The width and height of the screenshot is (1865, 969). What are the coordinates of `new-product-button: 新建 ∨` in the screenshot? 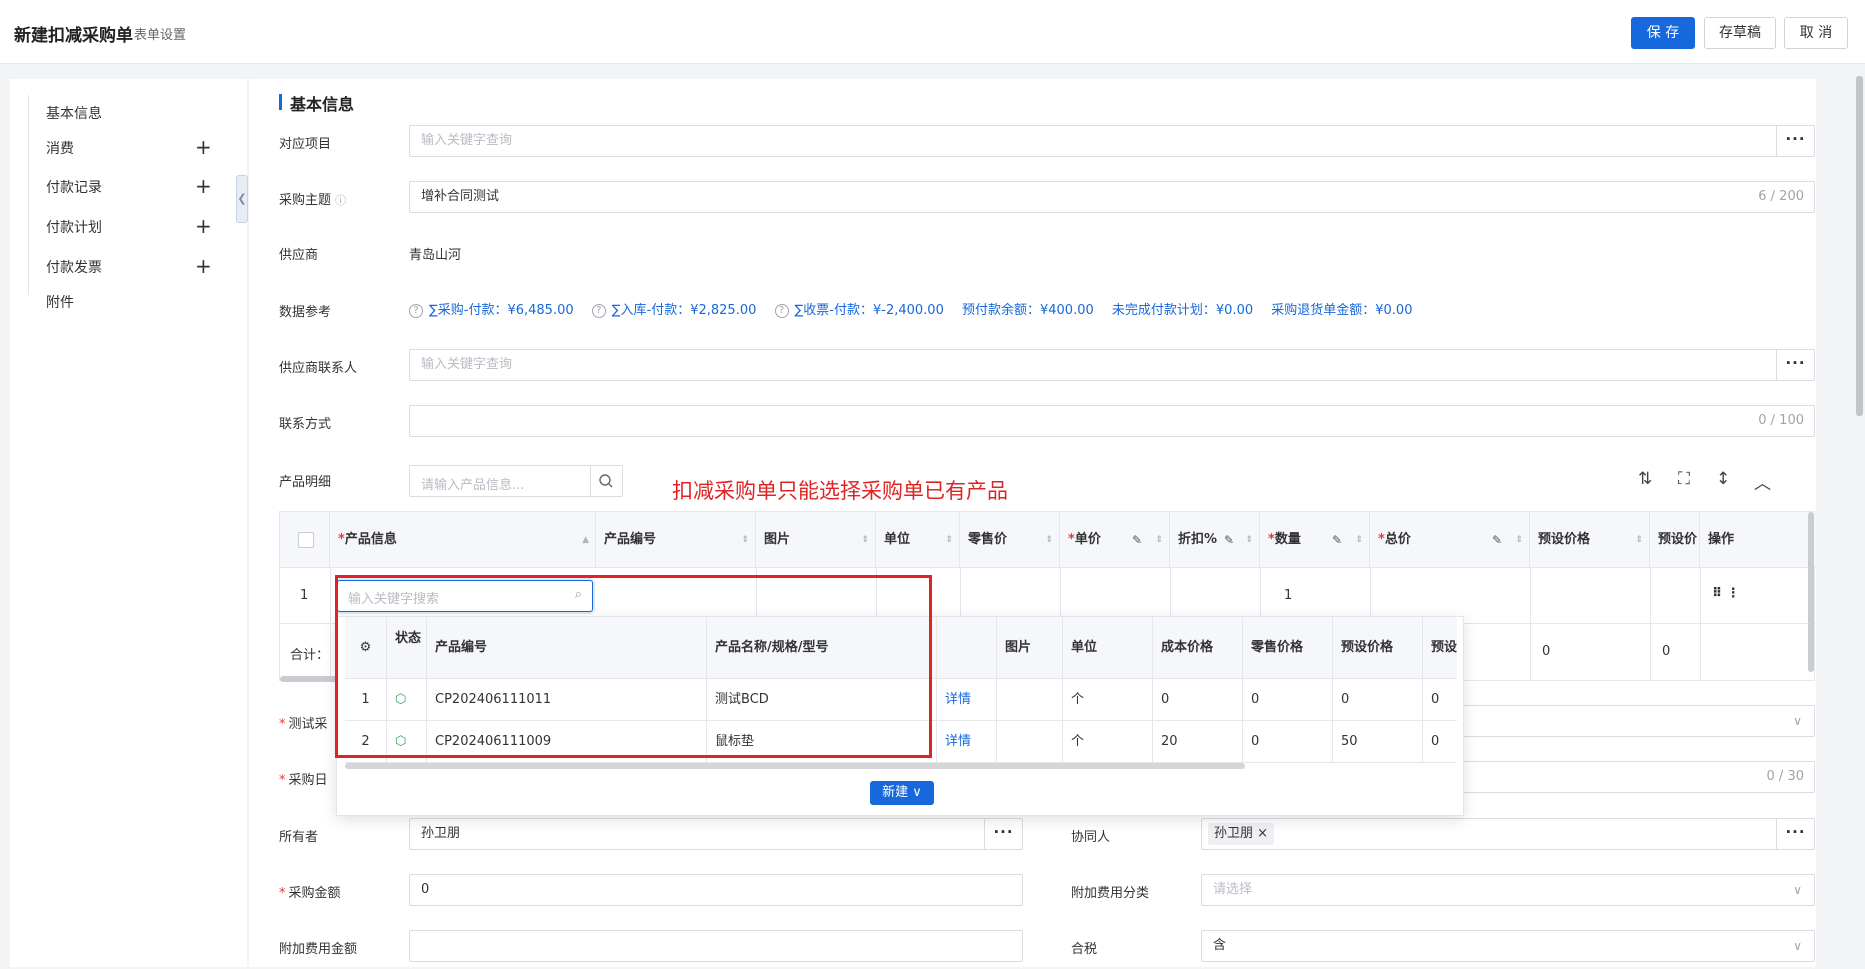 It's located at (902, 793).